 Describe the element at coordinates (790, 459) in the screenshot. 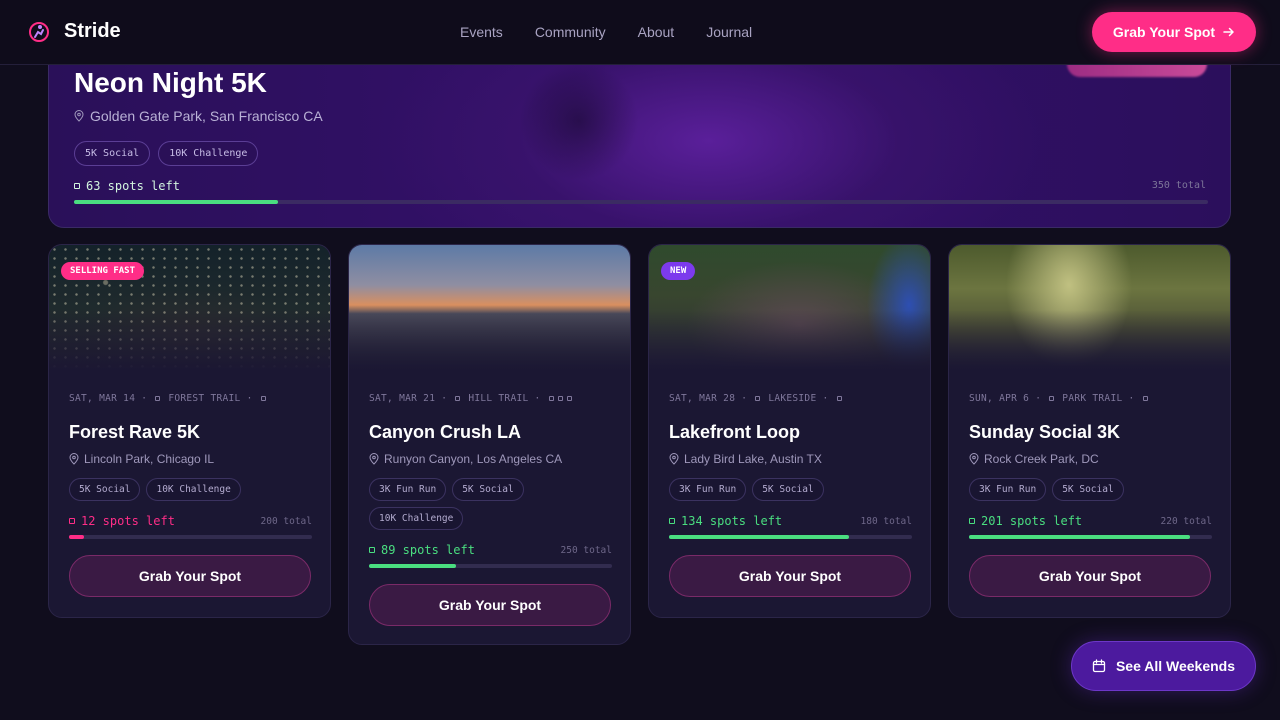

I see `event-location: Lady Bird Lake, Austin TX` at that location.